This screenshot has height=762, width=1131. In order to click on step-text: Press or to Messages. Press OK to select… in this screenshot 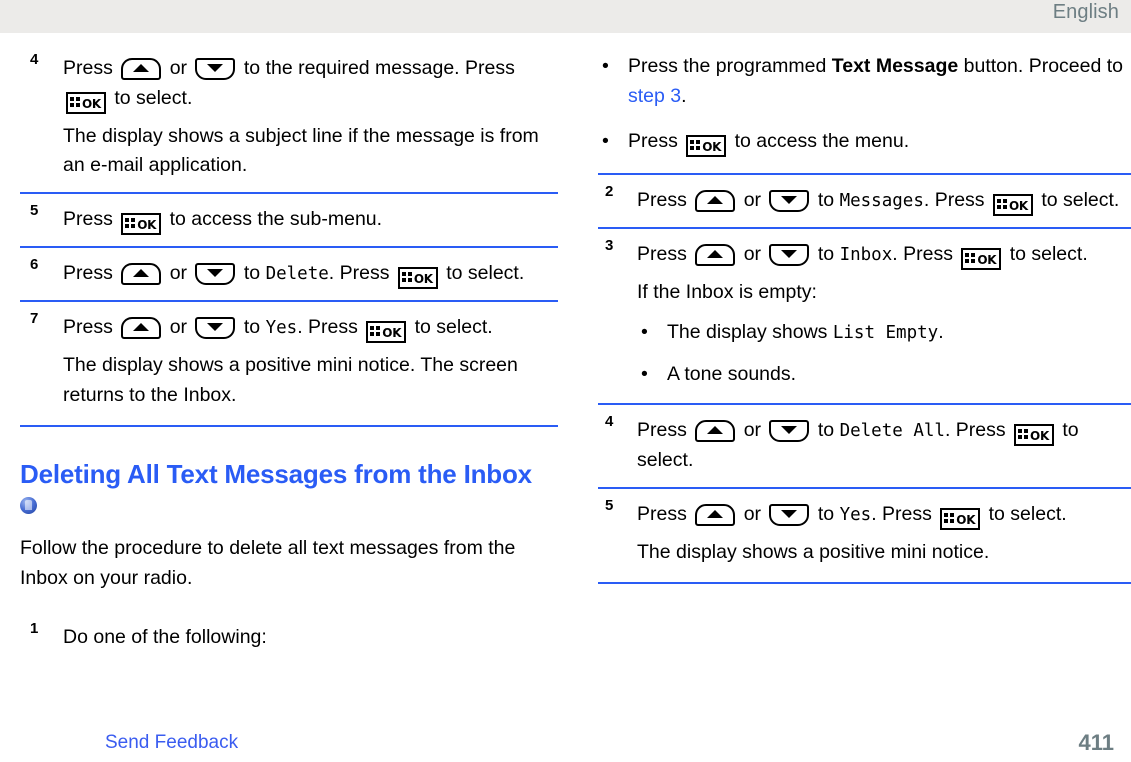, I will do `click(884, 201)`.